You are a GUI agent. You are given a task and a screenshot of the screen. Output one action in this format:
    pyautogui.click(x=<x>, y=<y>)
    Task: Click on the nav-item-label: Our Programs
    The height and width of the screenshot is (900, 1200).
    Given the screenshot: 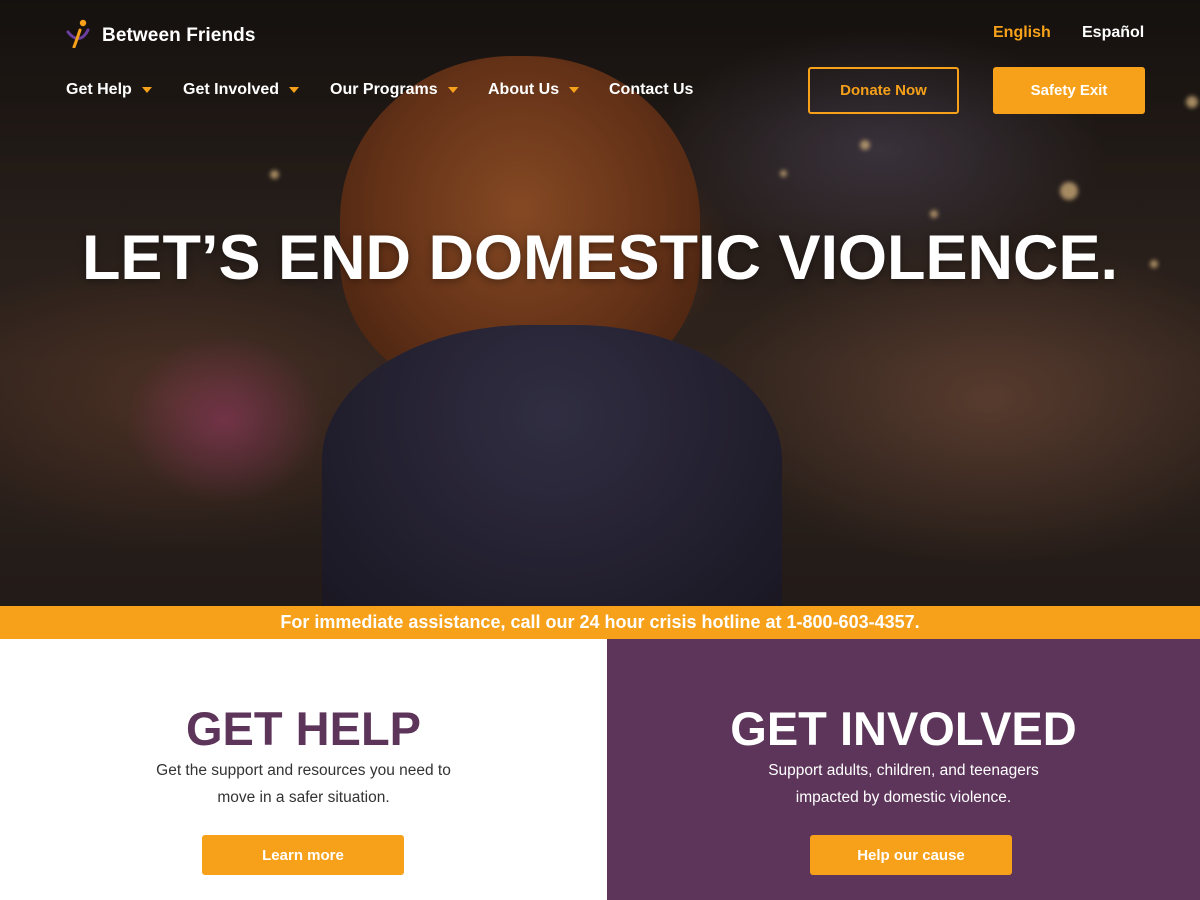 What is the action you would take?
    pyautogui.click(x=384, y=89)
    